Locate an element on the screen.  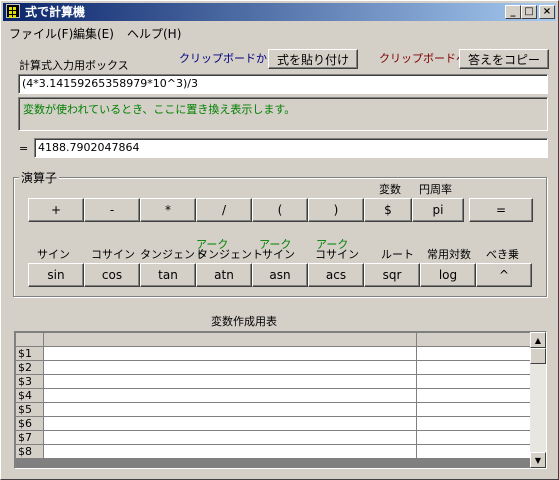
fn-asn-button: asn is located at coordinates (280, 275).